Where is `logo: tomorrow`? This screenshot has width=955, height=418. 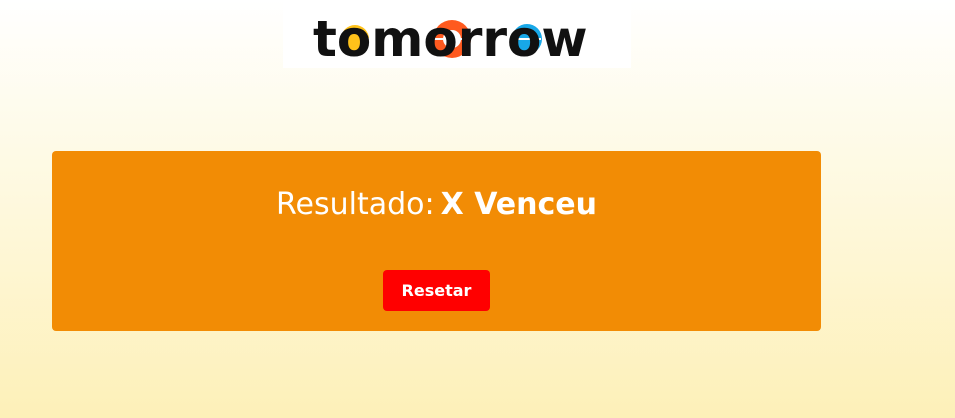
logo: tomorrow is located at coordinates (457, 34).